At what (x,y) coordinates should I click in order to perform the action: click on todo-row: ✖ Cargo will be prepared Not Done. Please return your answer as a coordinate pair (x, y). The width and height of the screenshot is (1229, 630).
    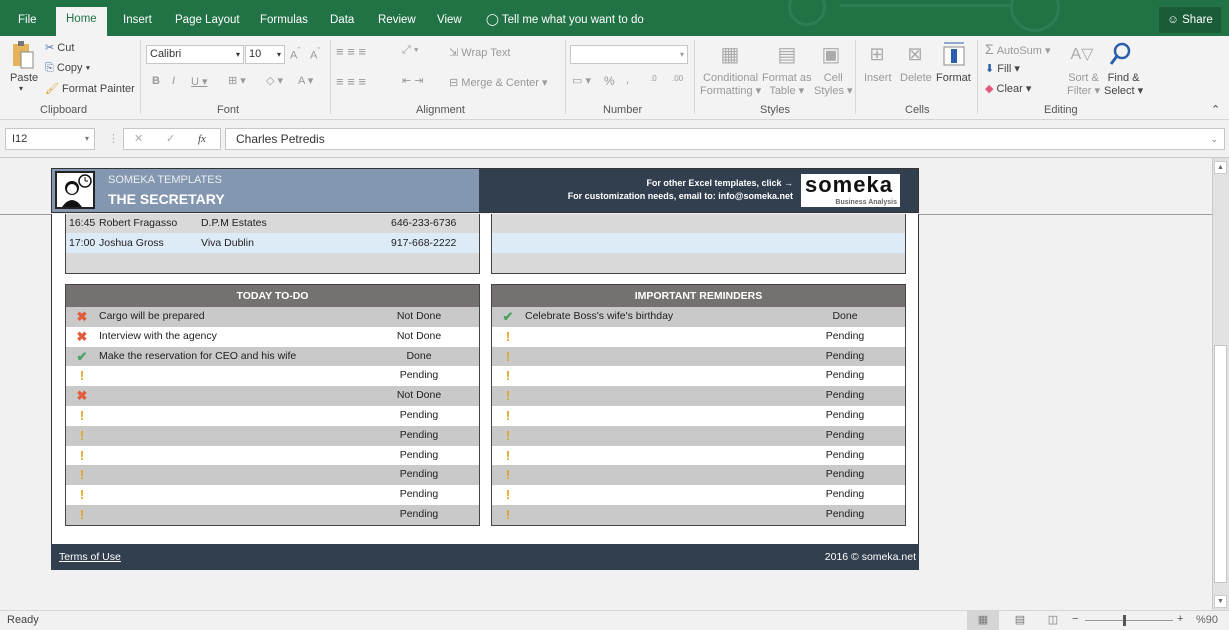
    Looking at the image, I should click on (272, 317).